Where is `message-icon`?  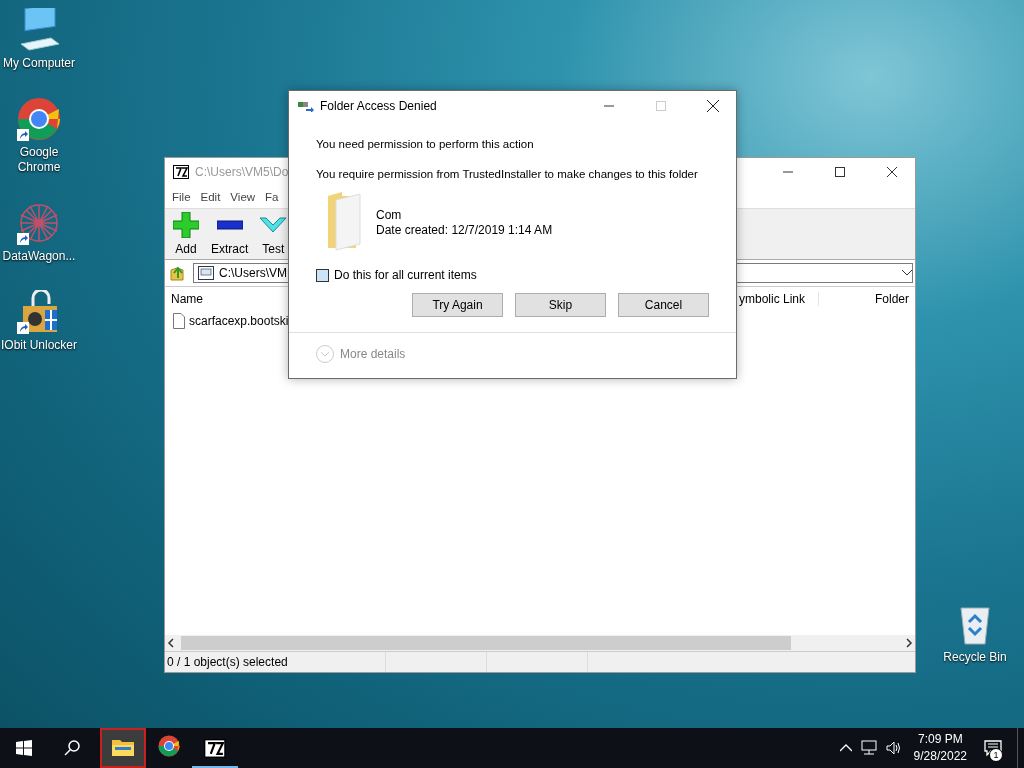 message-icon is located at coordinates (993, 748).